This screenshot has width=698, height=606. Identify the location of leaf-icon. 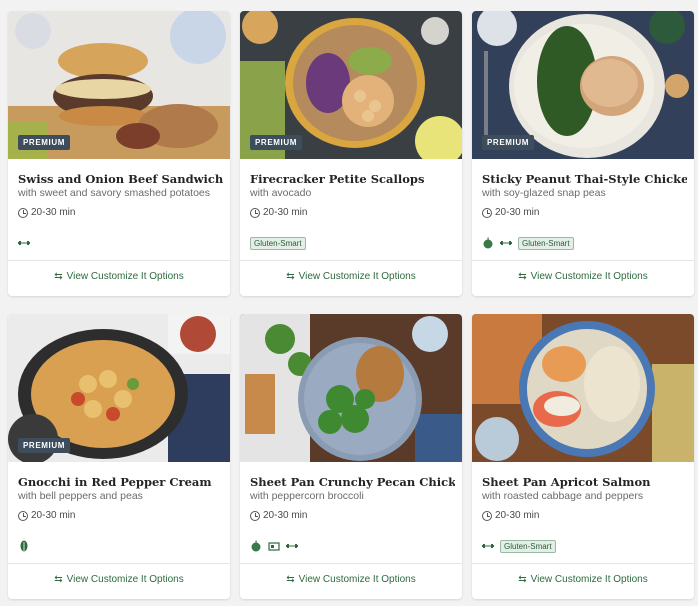
(24, 546).